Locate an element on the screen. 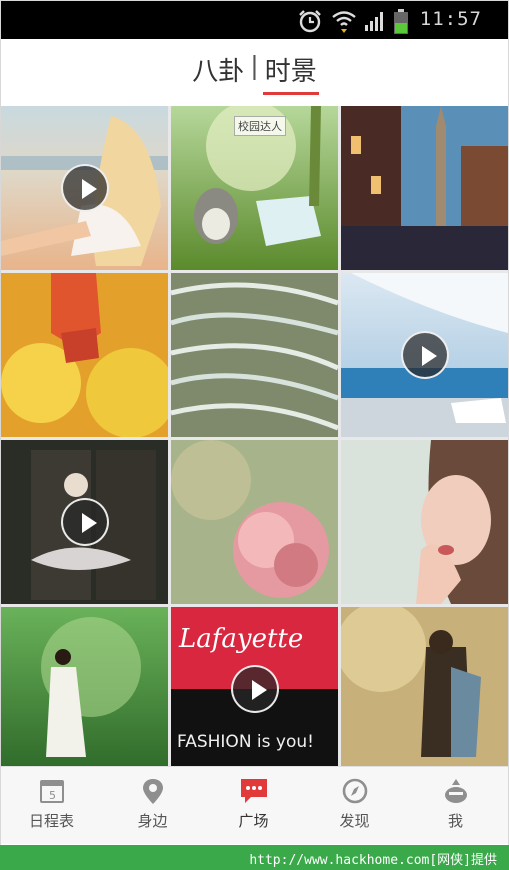  photo-tile-red-boots is located at coordinates (84, 355).